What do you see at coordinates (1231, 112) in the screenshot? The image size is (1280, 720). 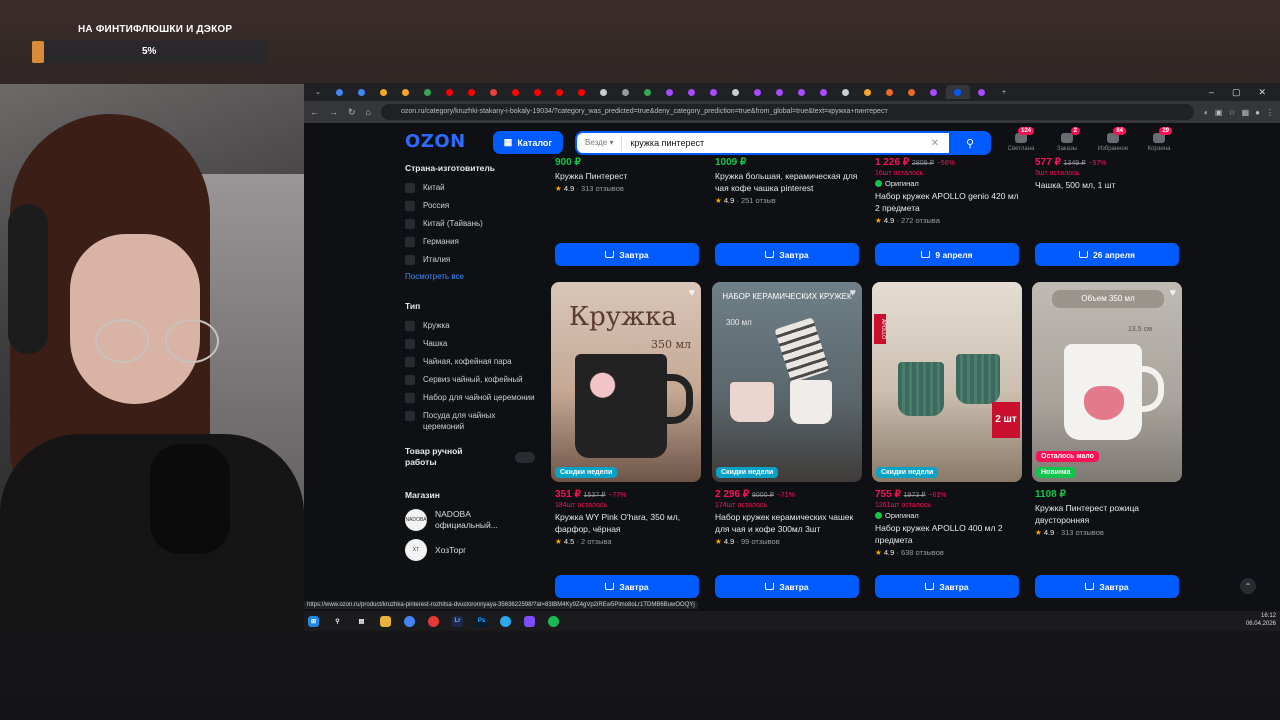 I see `extension-icon: ☆` at bounding box center [1231, 112].